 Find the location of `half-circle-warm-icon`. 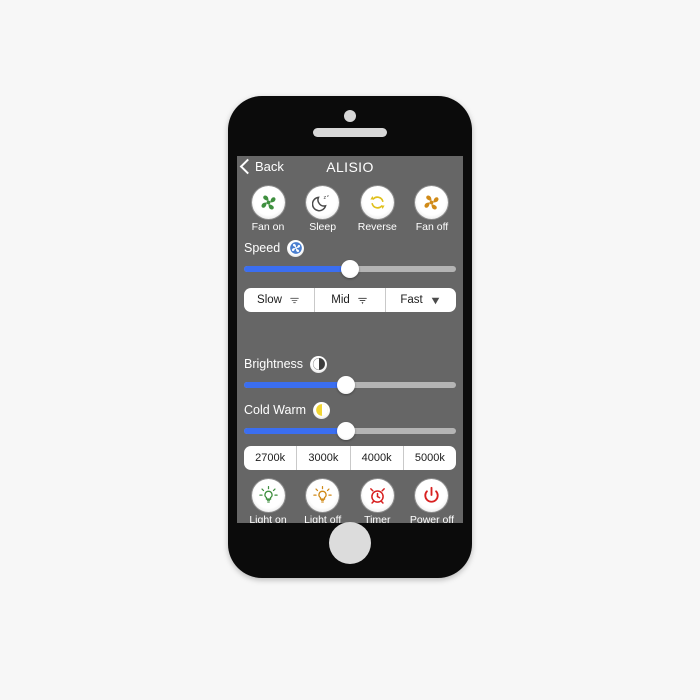

half-circle-warm-icon is located at coordinates (322, 410).